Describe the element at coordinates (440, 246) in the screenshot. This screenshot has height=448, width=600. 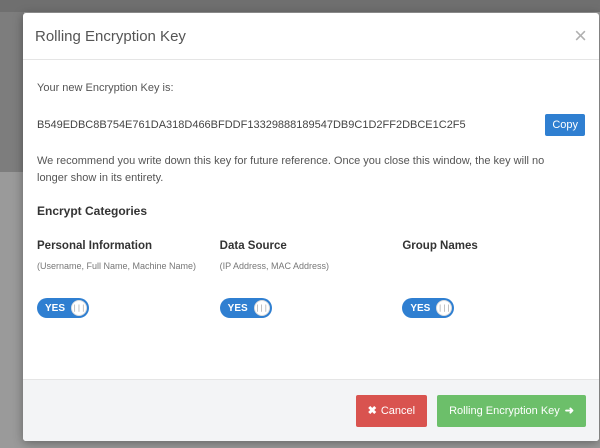
I see `category-name: Group Names` at that location.